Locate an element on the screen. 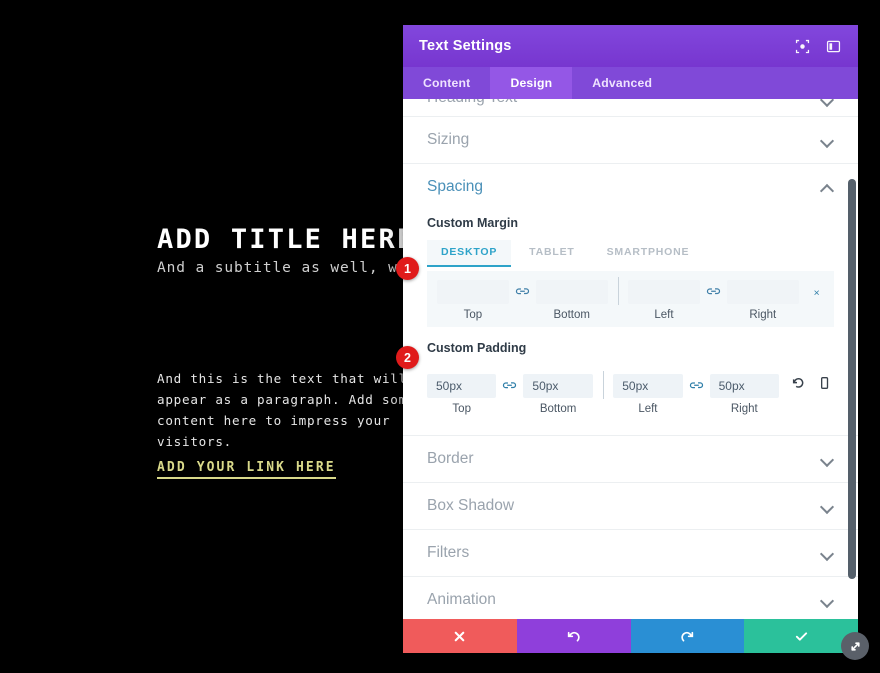 This screenshot has width=880, height=673. padding-left-cell: Left is located at coordinates (648, 394).